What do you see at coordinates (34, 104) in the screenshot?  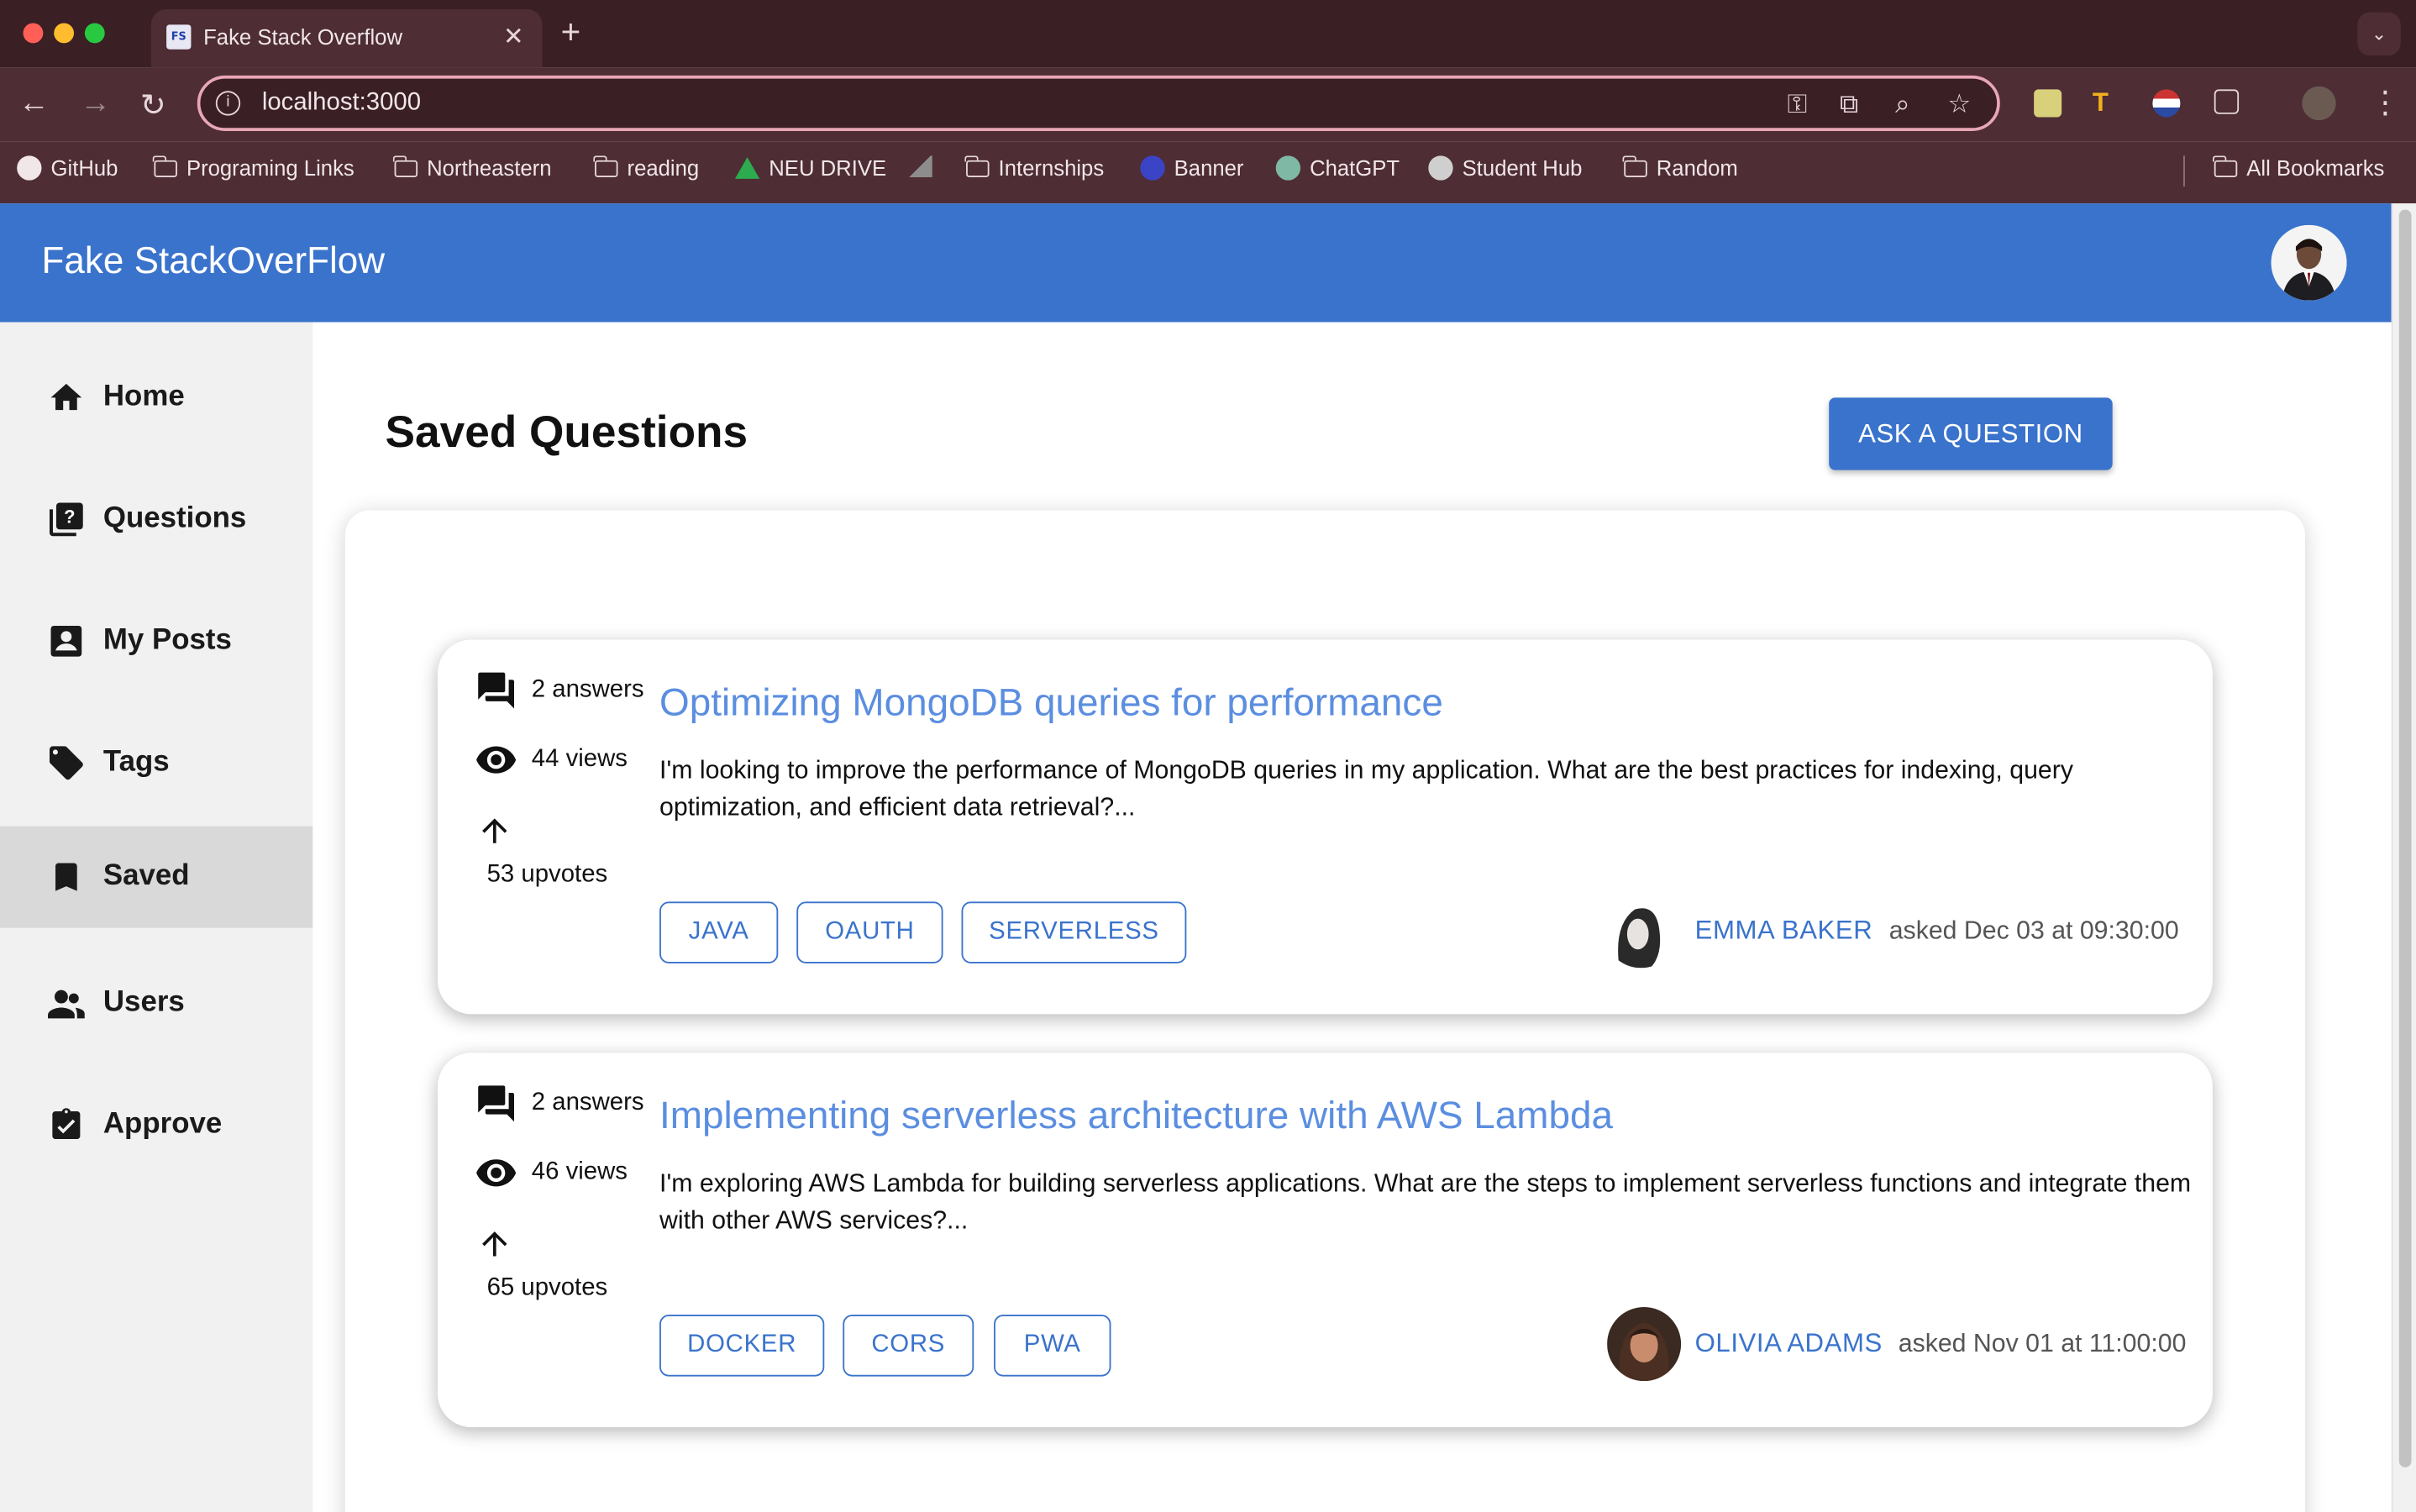 I see `back-arrow-icon: ←` at bounding box center [34, 104].